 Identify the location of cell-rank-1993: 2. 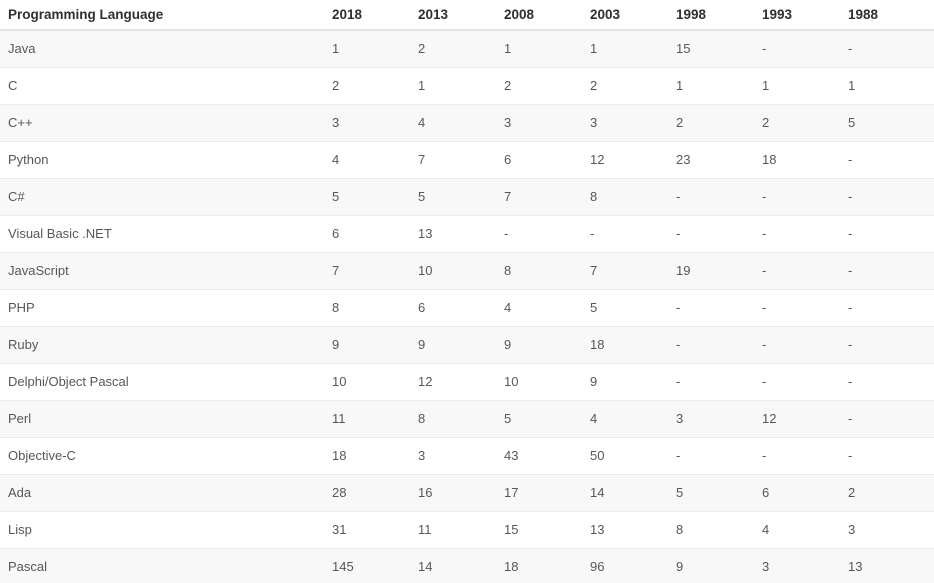
(805, 123).